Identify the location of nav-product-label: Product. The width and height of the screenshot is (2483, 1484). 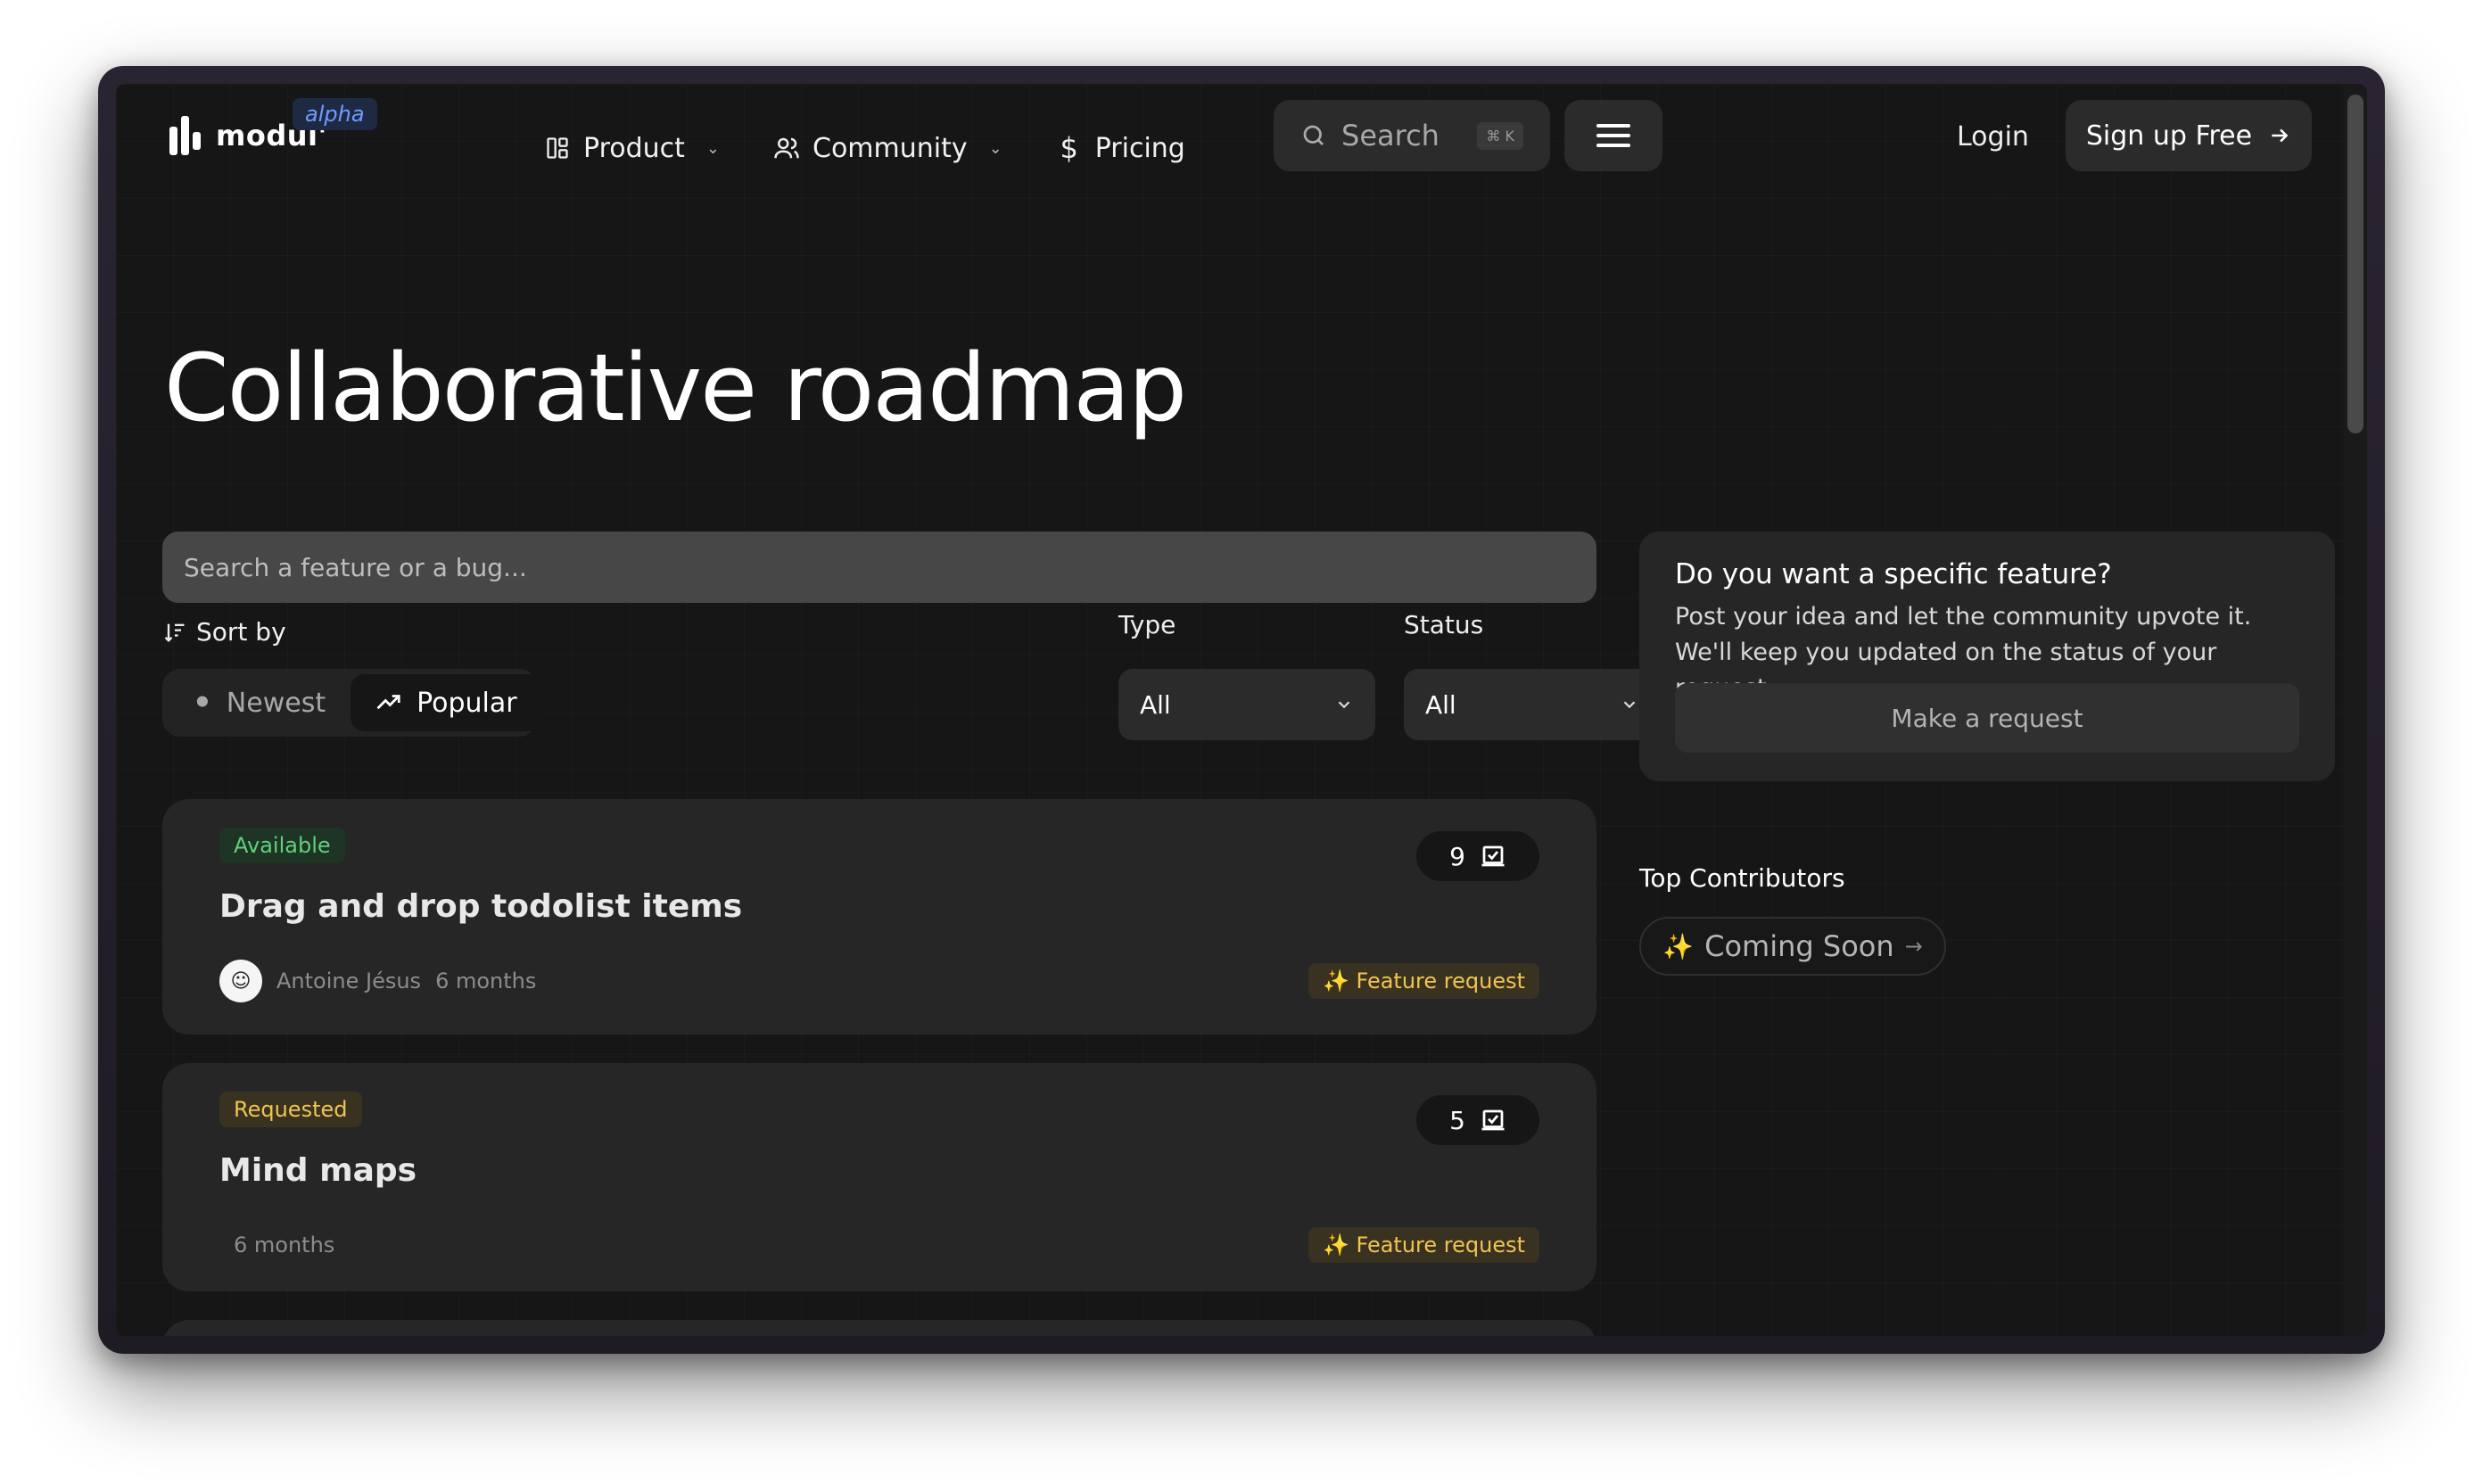
(634, 148).